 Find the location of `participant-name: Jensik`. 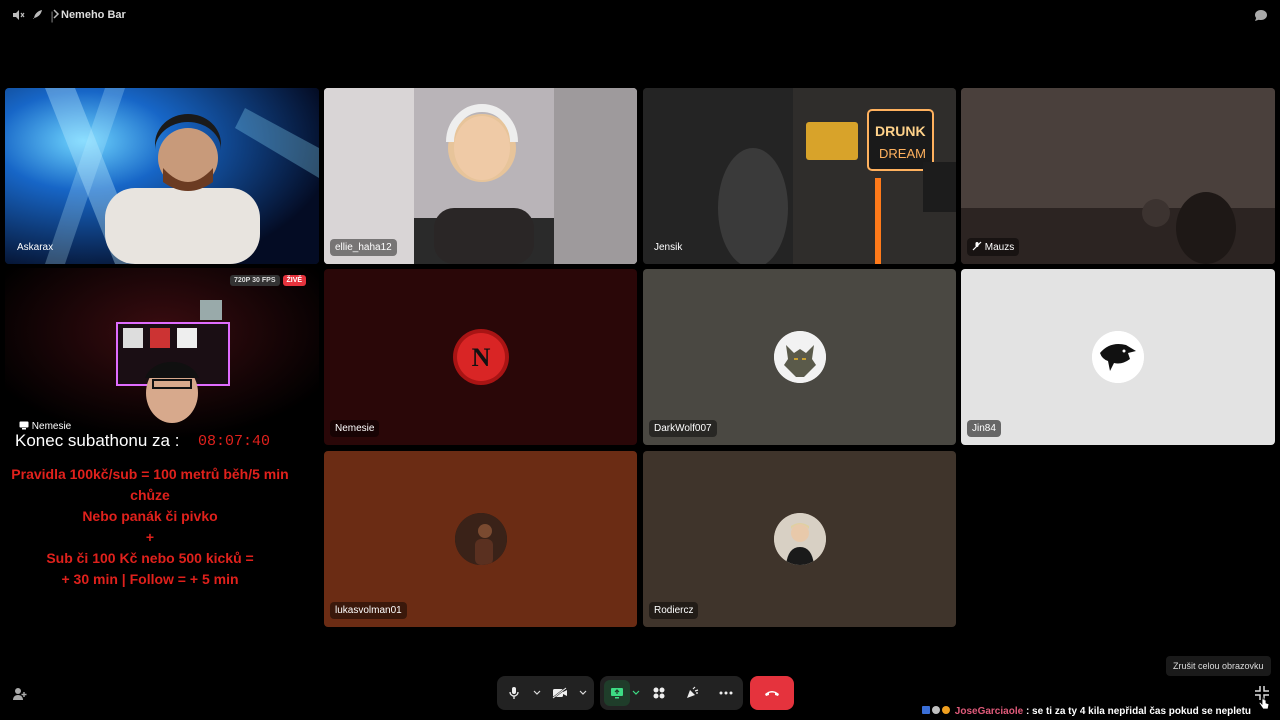

participant-name: Jensik is located at coordinates (668, 247).